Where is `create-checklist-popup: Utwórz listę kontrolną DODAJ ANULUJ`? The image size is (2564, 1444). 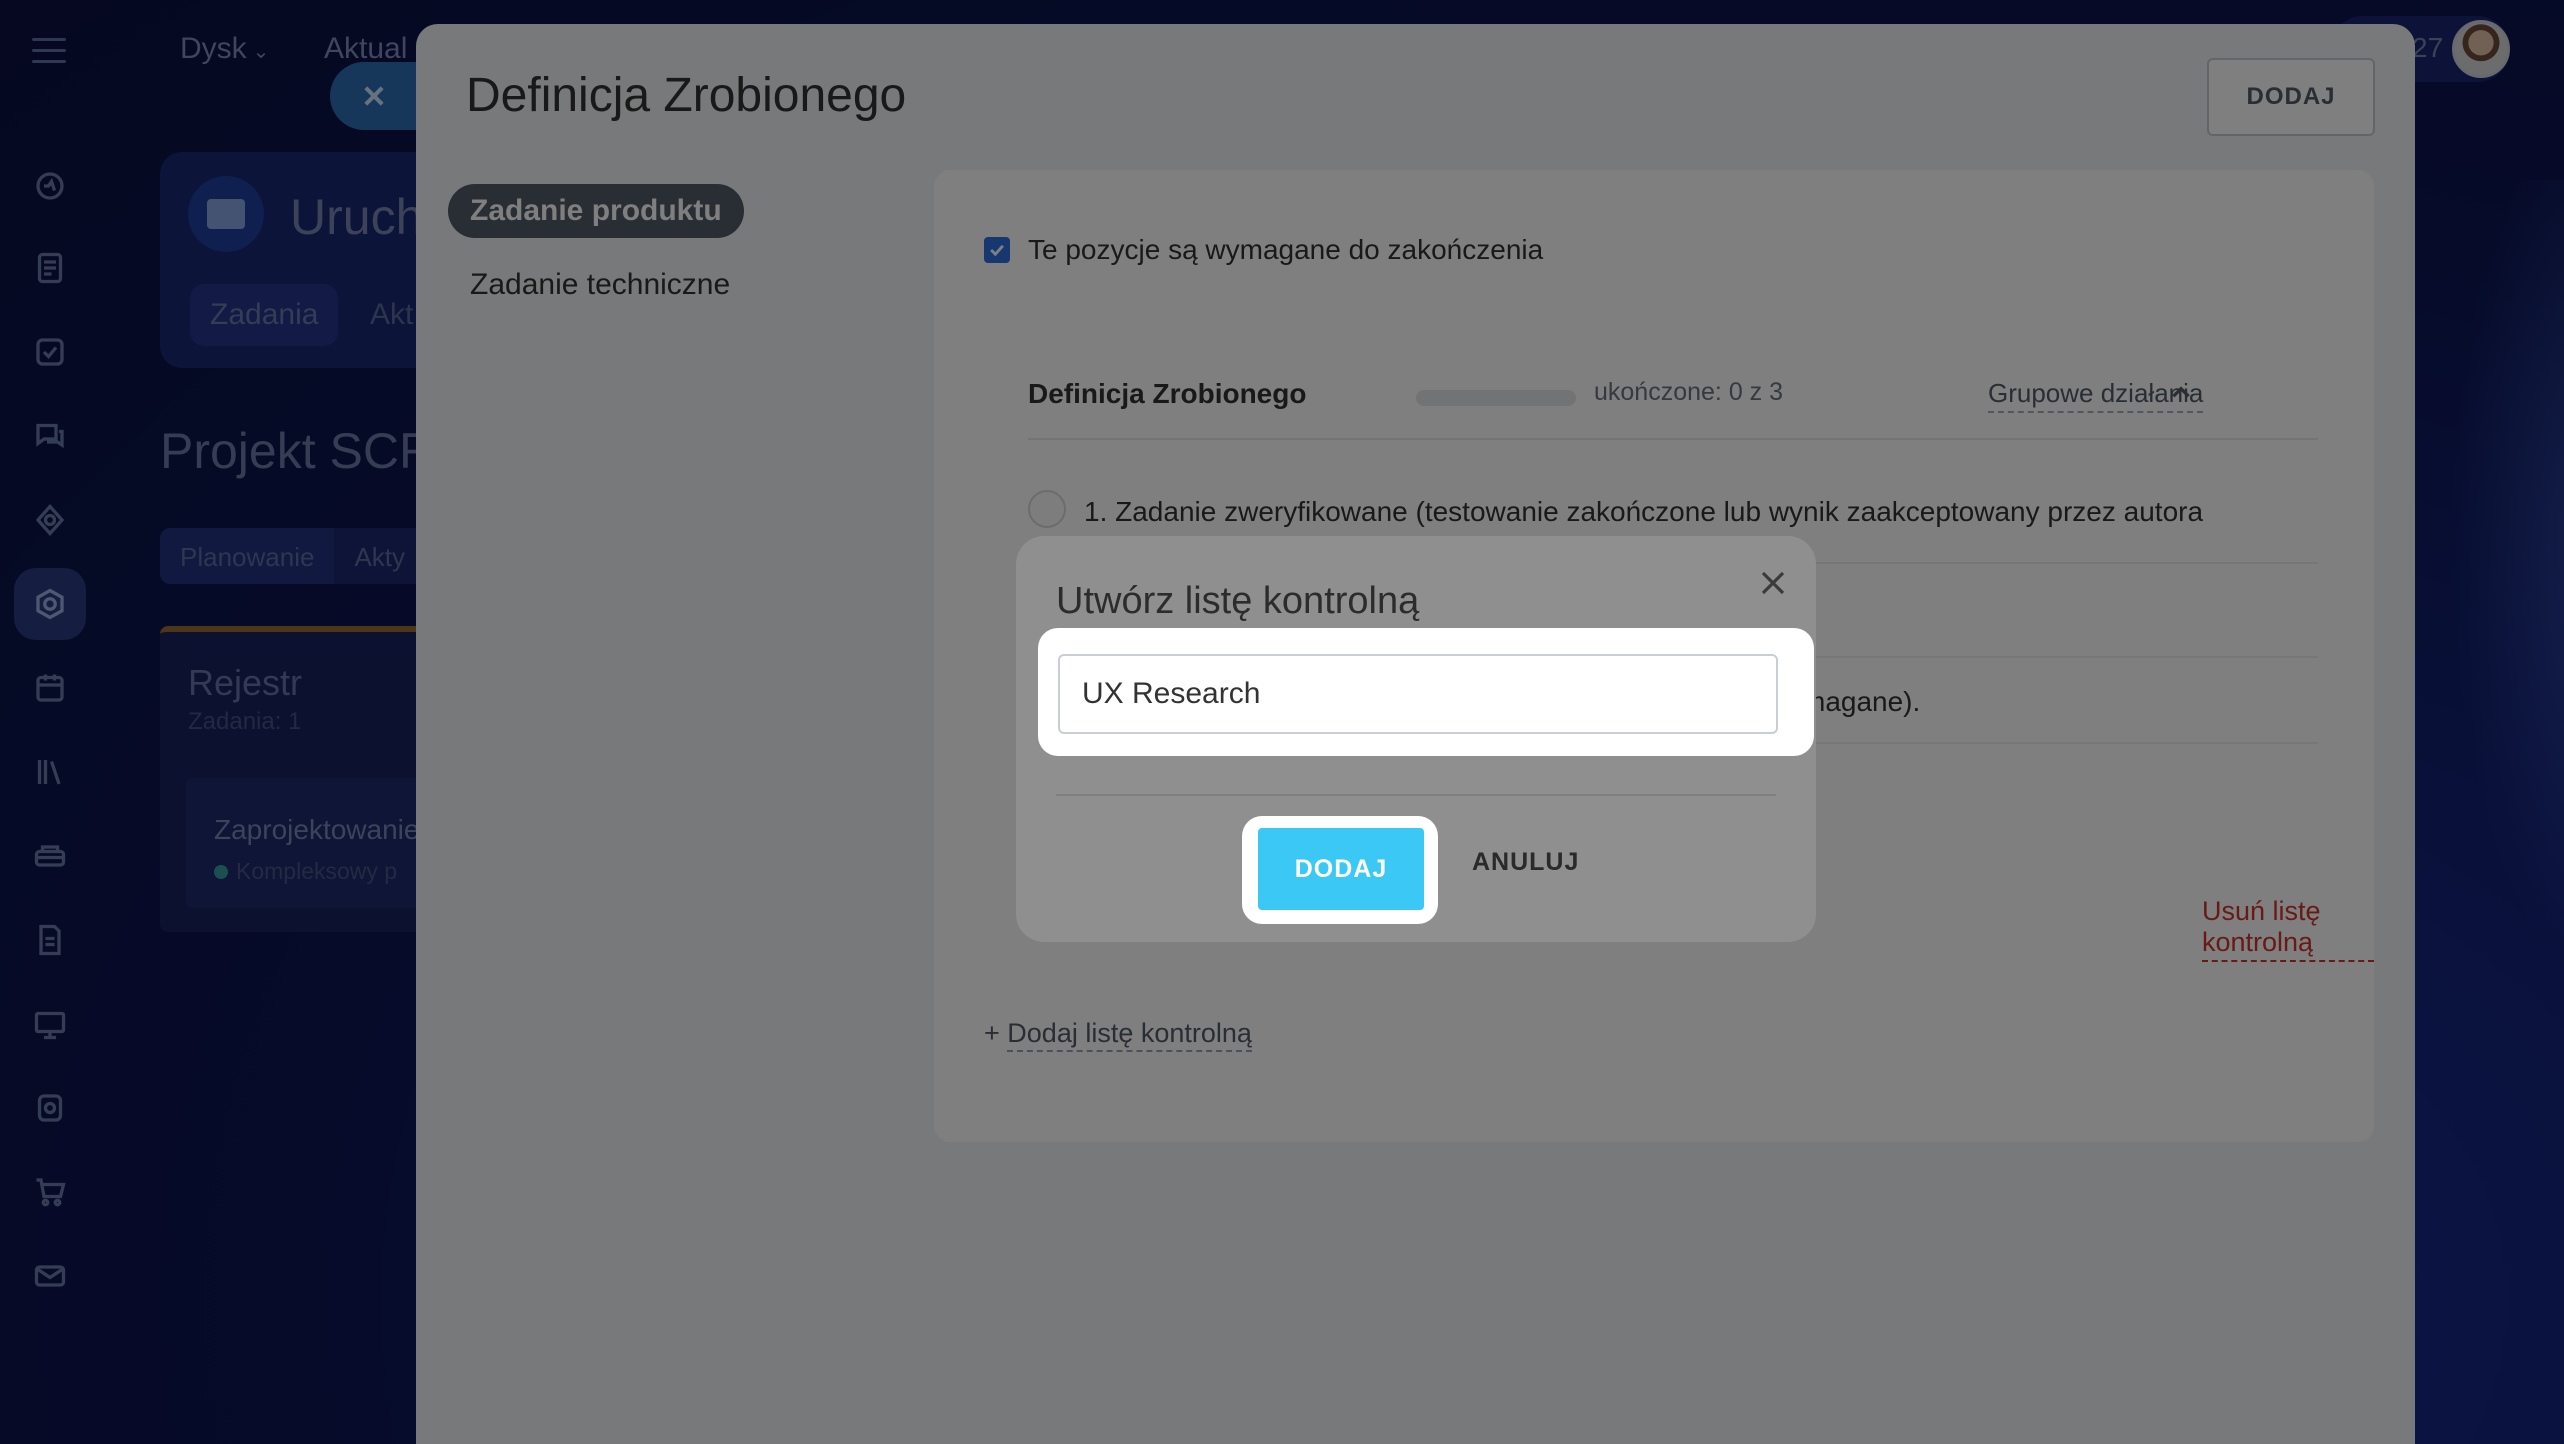
create-checklist-popup: Utwórz listę kontrolną DODAJ ANULUJ is located at coordinates (1416, 739).